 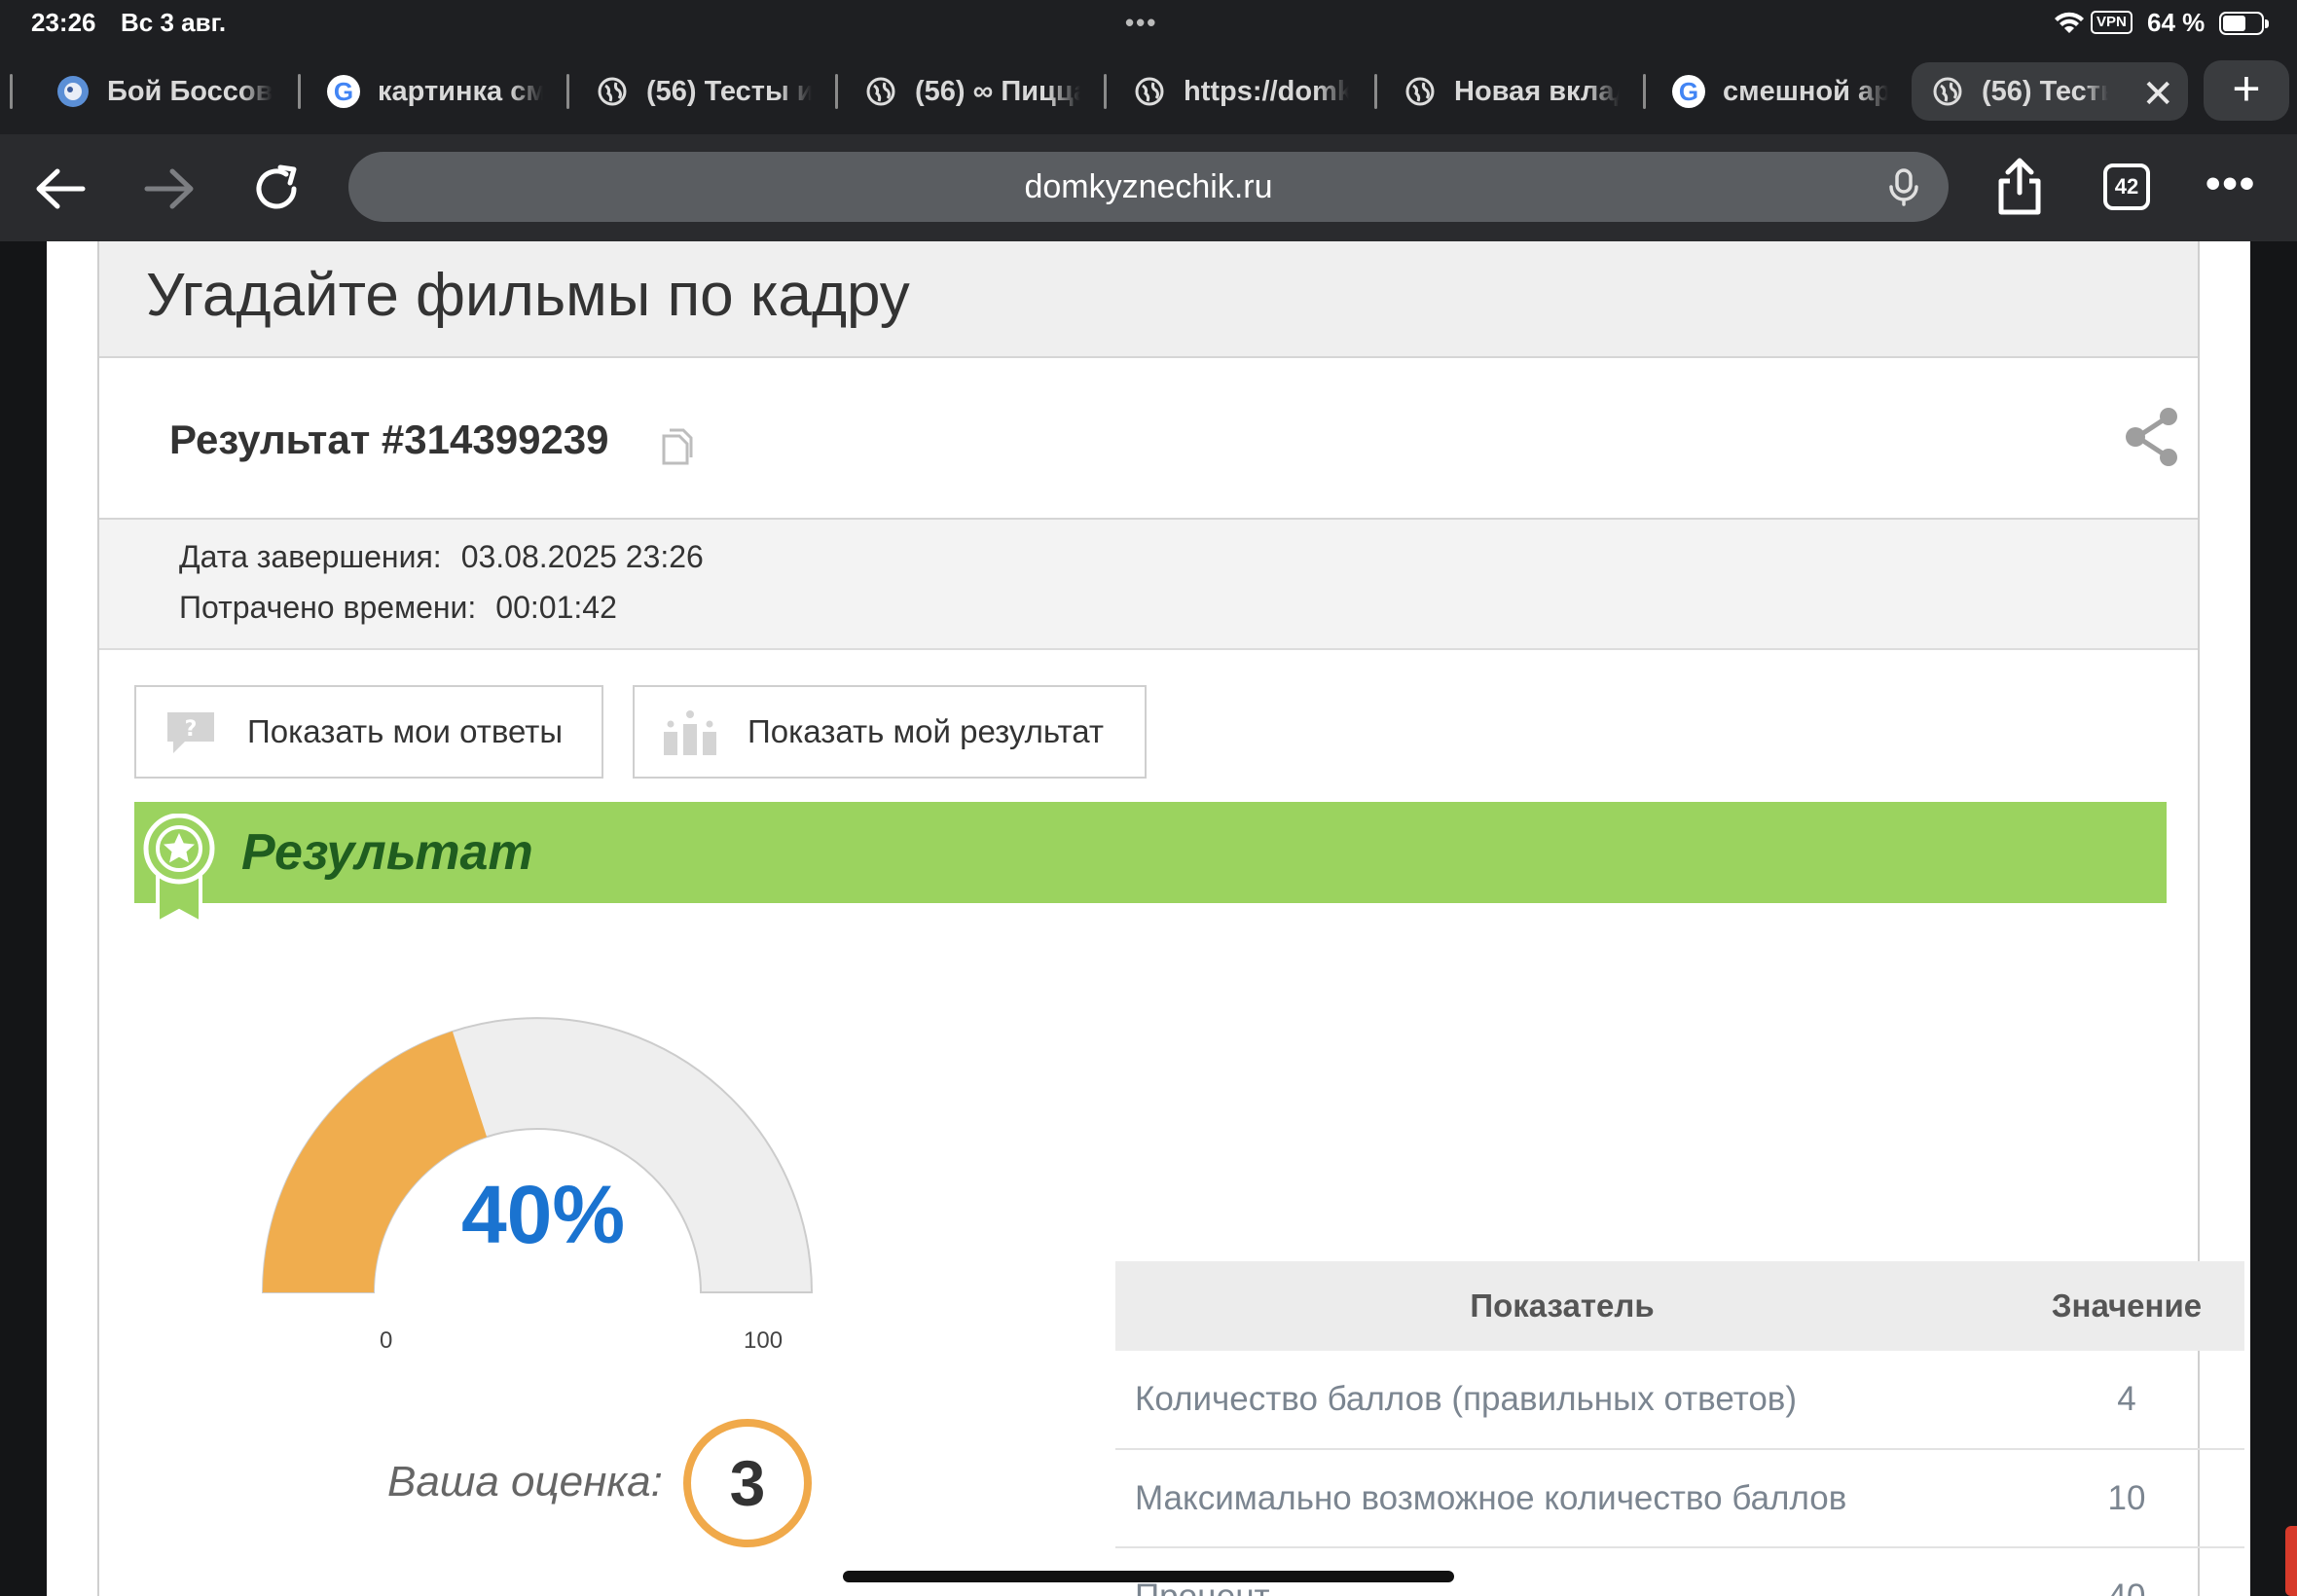 I want to click on show-result-label: Показать мой результат, so click(x=925, y=731).